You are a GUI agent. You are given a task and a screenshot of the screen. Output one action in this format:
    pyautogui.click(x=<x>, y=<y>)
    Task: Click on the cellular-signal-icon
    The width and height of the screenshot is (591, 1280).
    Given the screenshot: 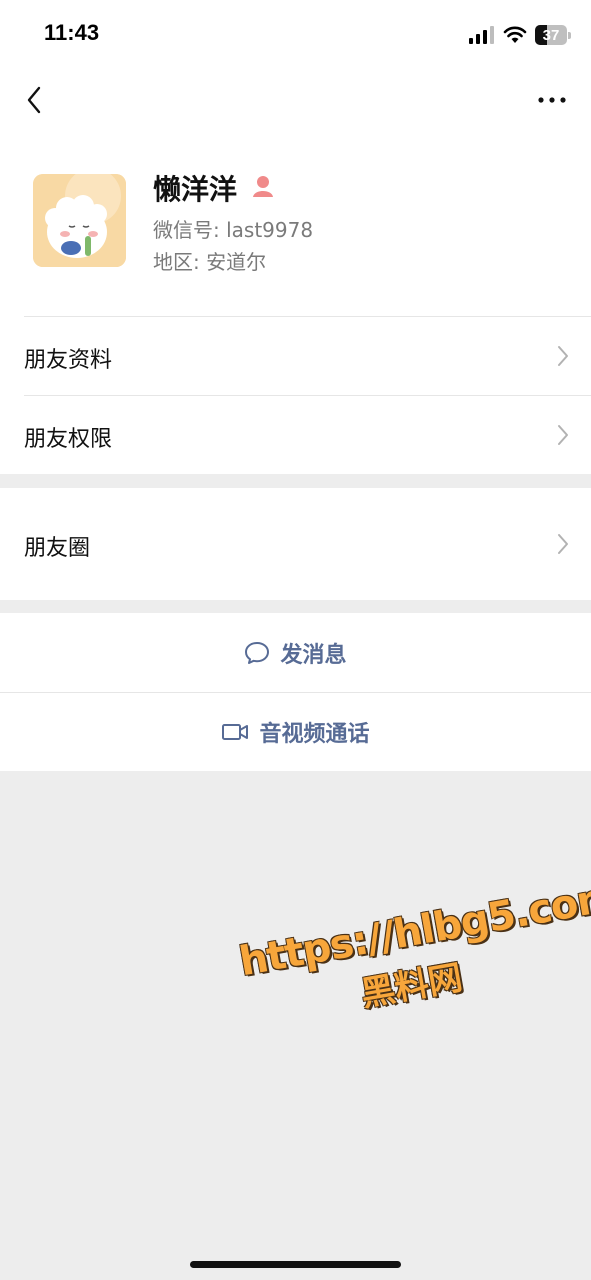 What is the action you would take?
    pyautogui.click(x=481, y=35)
    